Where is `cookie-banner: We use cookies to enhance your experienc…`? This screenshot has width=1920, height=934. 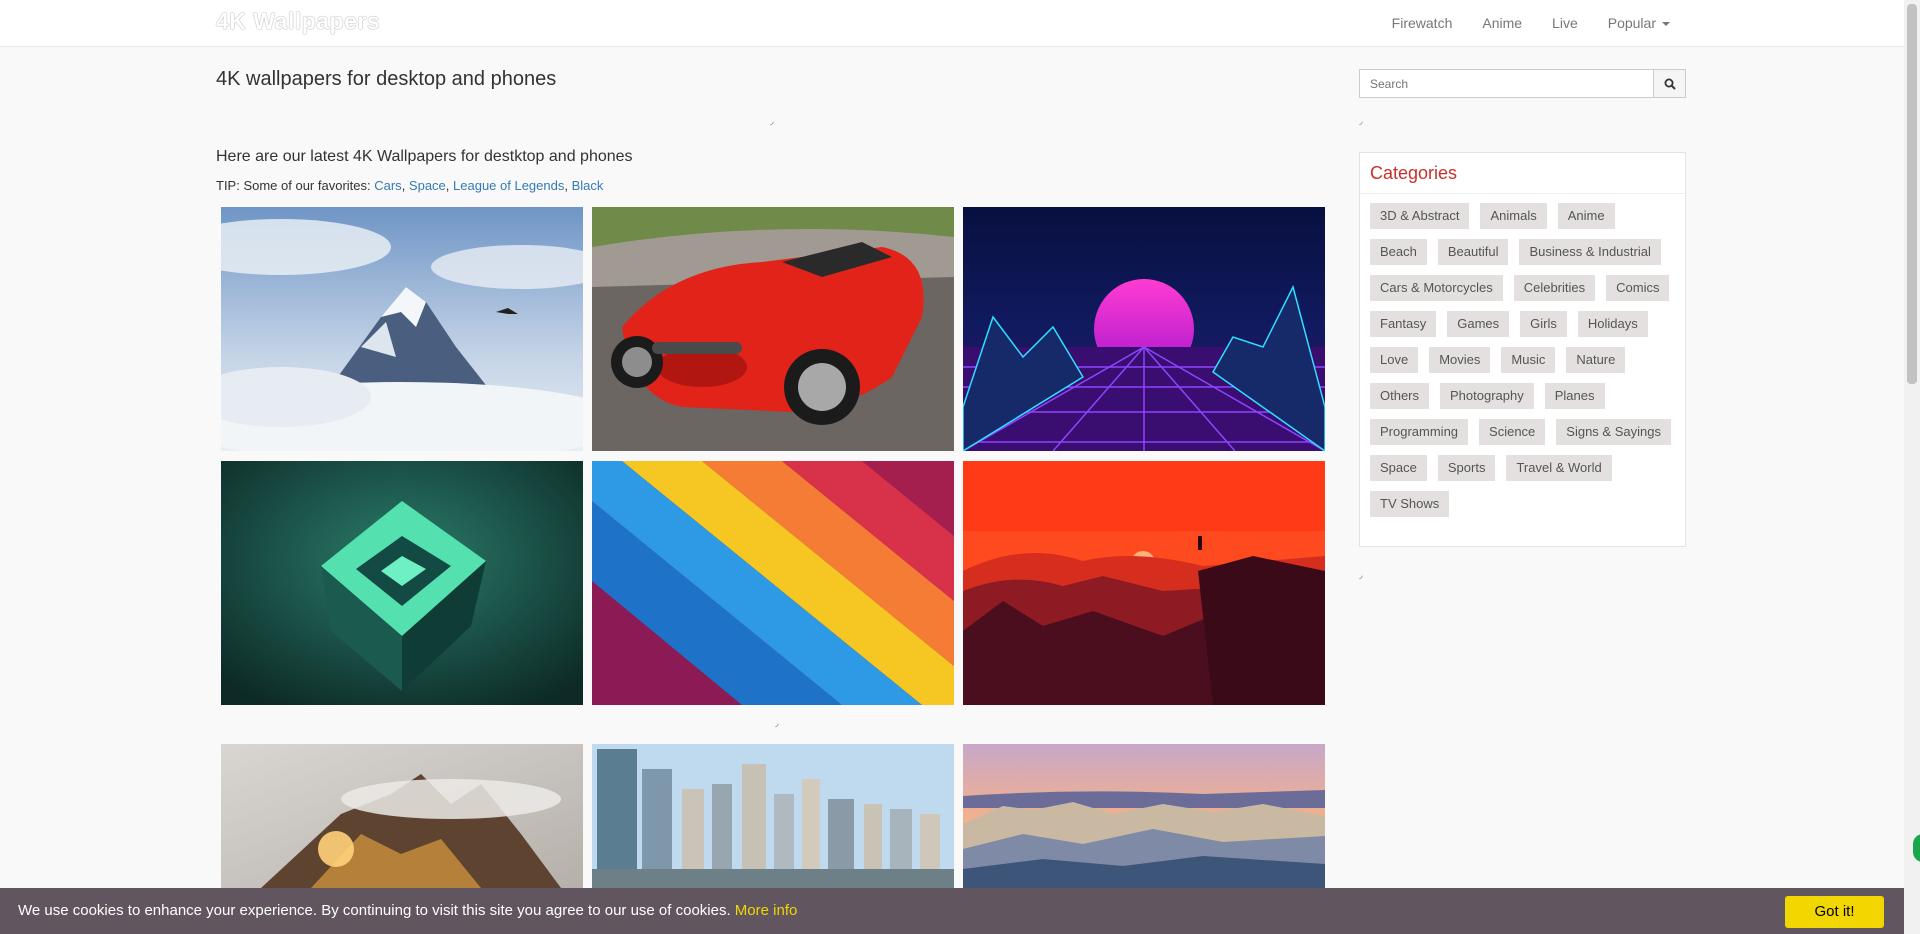
cookie-banner: We use cookies to enhance your experienc… is located at coordinates (952, 911).